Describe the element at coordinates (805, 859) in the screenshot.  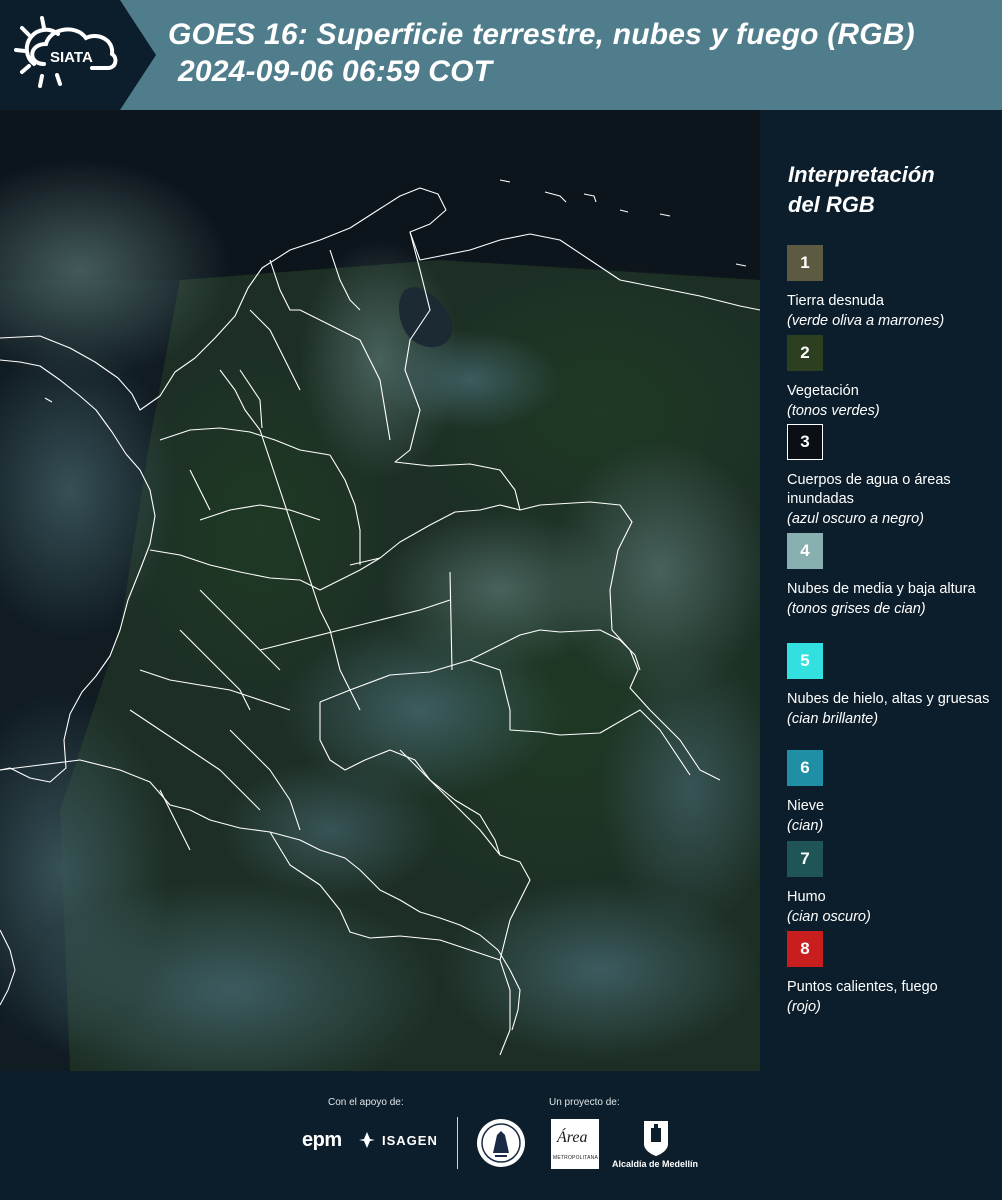
I see `legend-swatch-7: 7` at that location.